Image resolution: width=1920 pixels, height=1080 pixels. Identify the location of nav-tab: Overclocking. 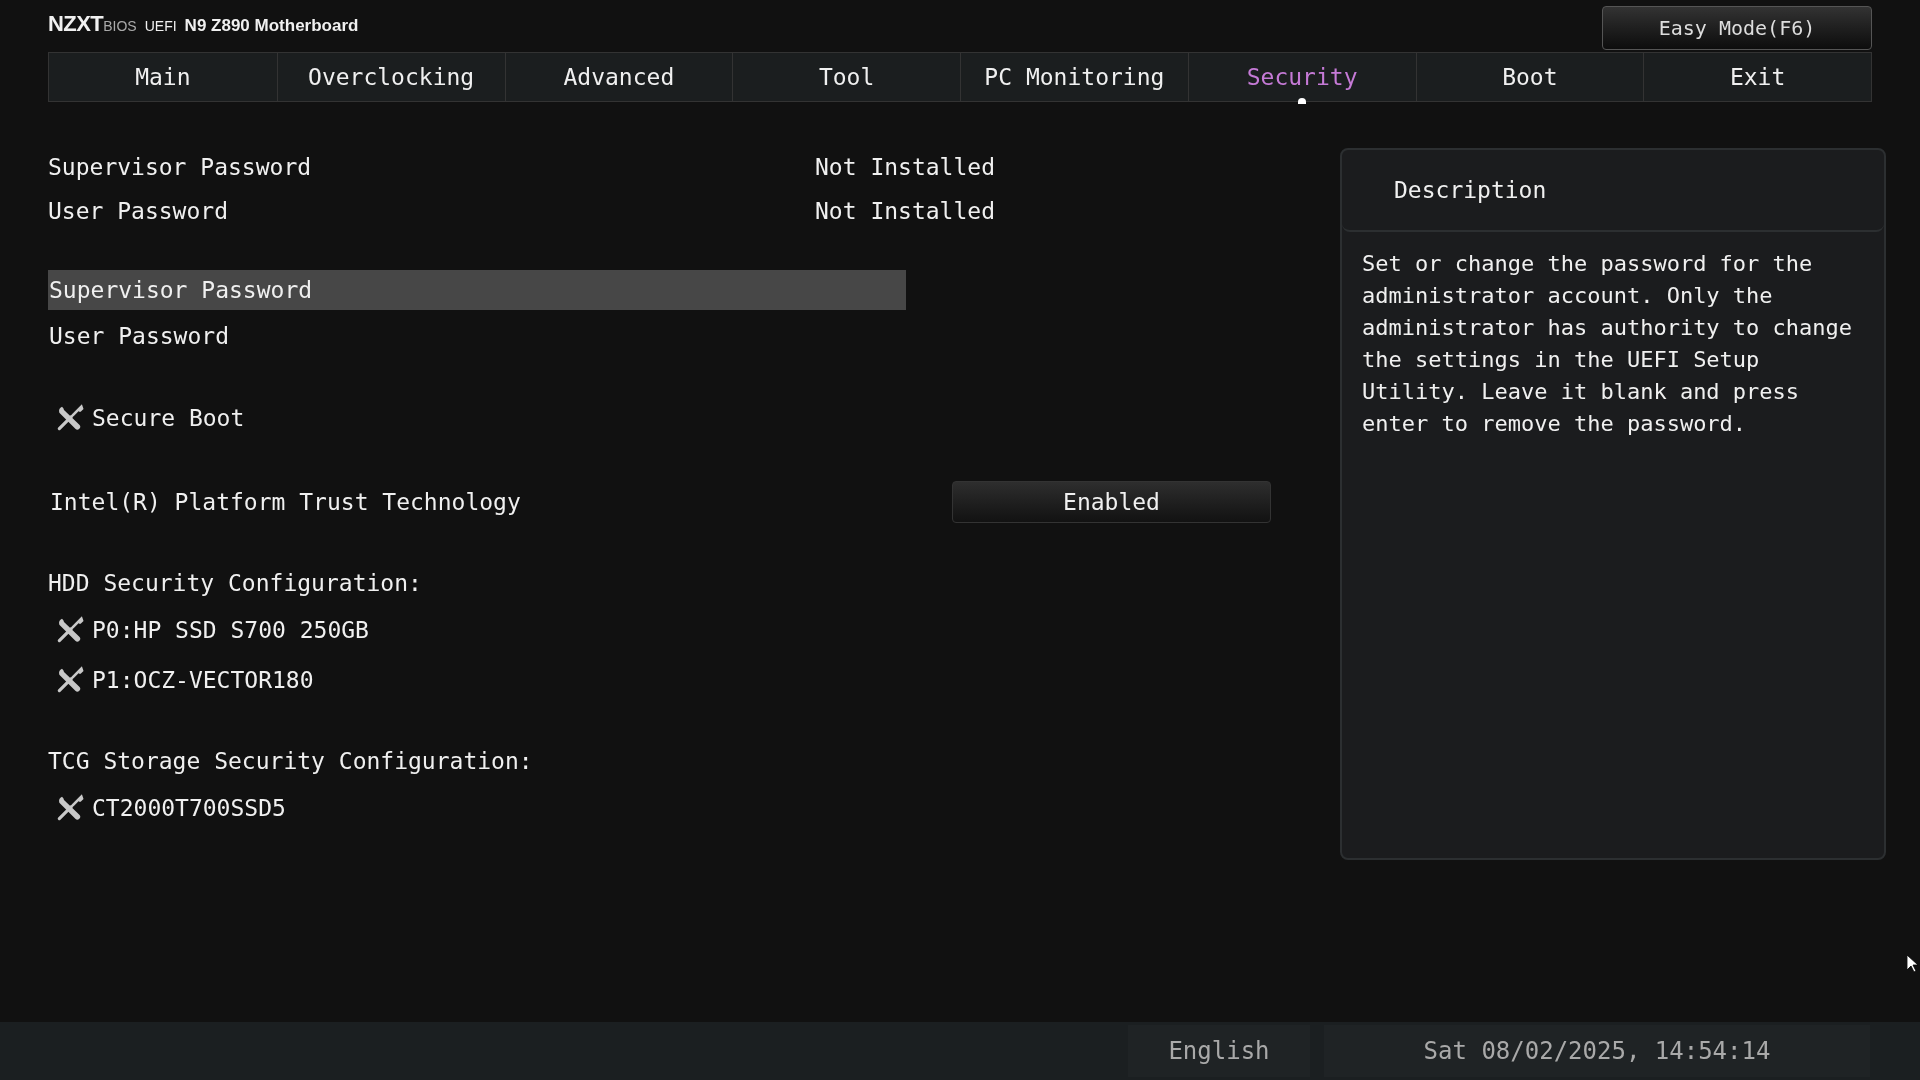
(390, 77).